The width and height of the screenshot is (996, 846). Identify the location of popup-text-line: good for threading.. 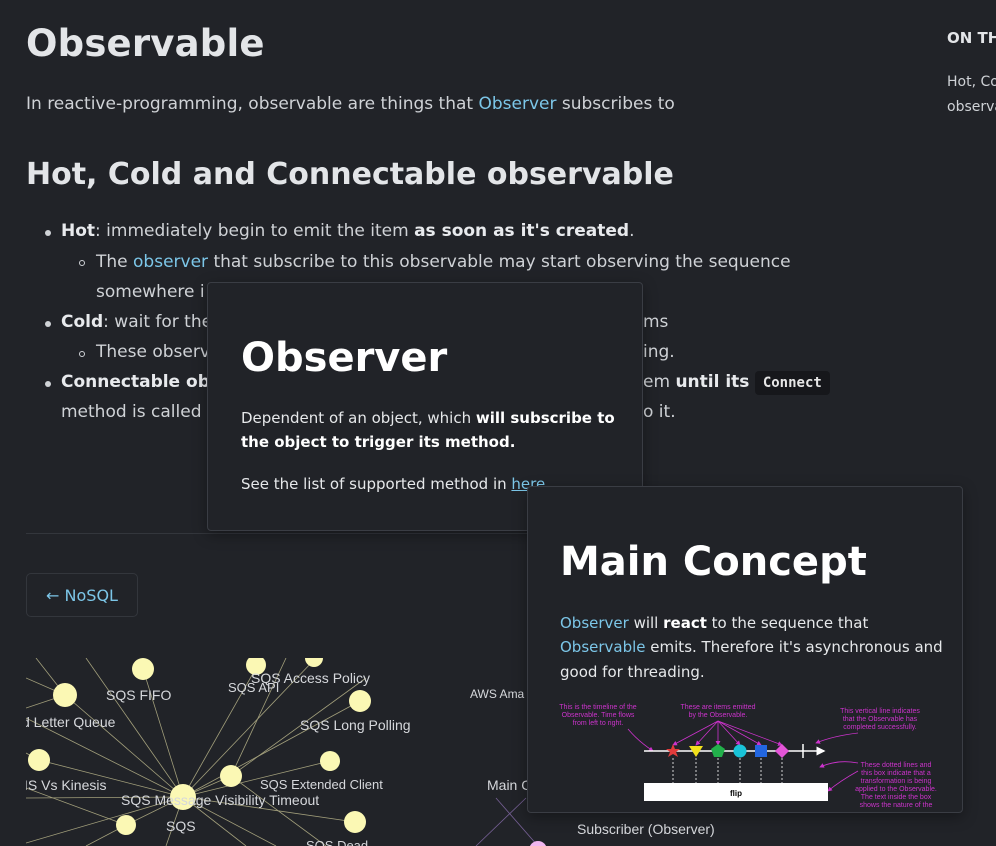
(632, 672).